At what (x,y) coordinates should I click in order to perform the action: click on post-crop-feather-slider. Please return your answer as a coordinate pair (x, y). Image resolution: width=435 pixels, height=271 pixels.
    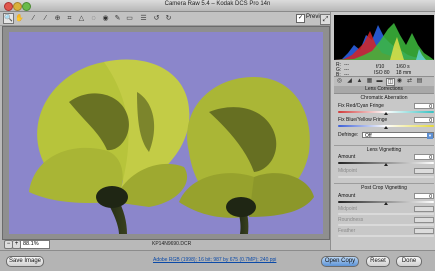
    Looking at the image, I should click on (386, 236).